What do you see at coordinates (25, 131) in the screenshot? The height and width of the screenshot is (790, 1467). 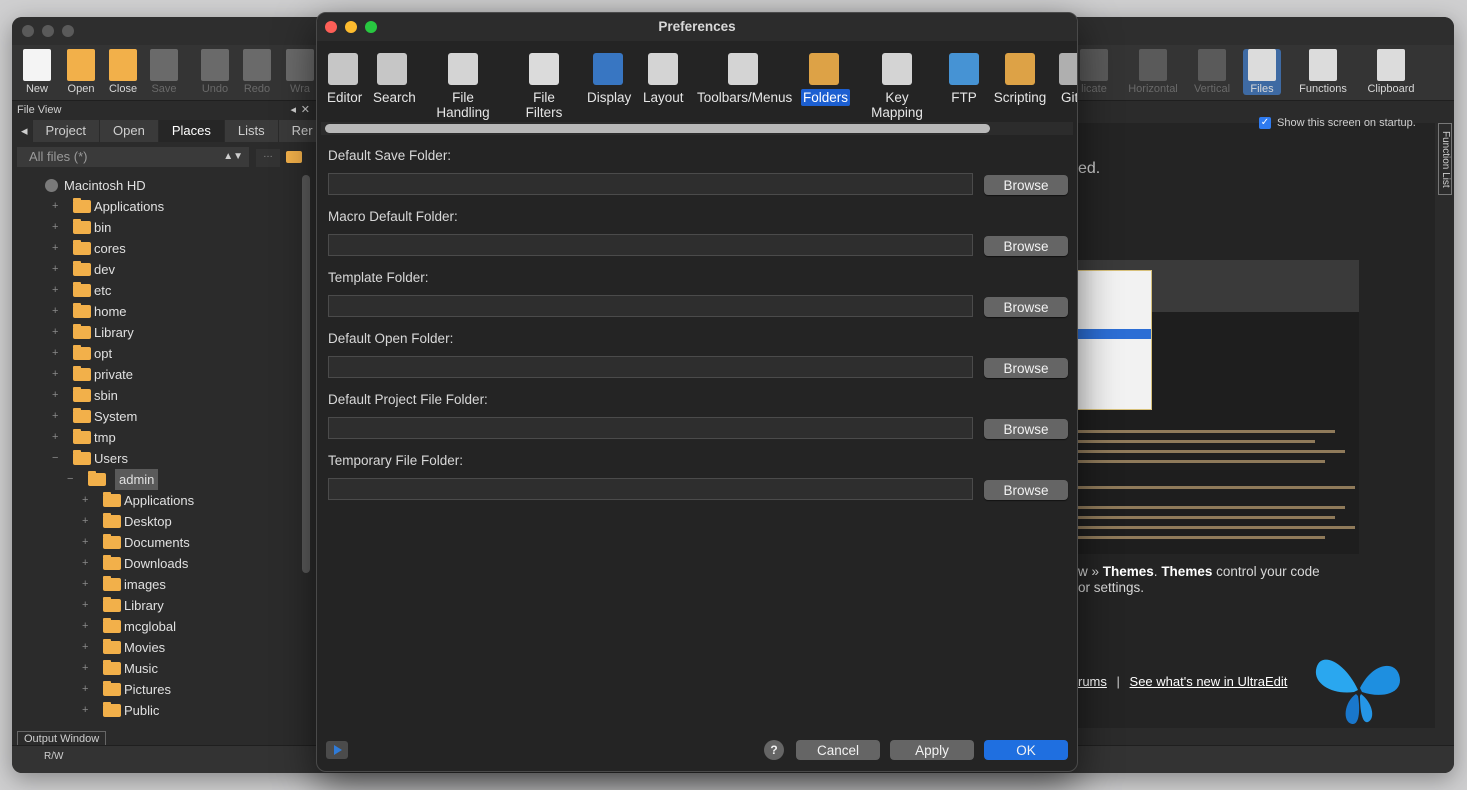 I see `tabs-scroll-left-icon: ◂` at bounding box center [25, 131].